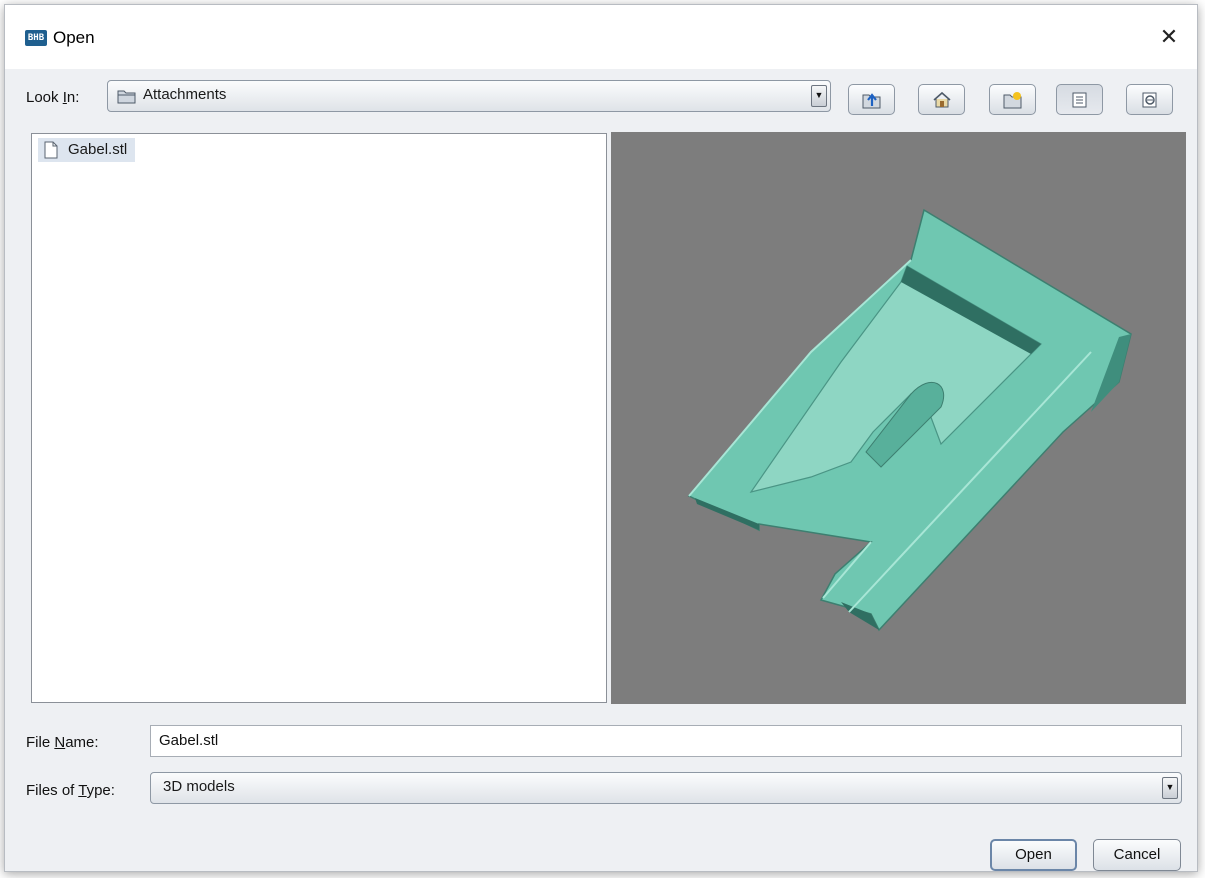  Describe the element at coordinates (36, 38) in the screenshot. I see `app-icon: BHB` at that location.